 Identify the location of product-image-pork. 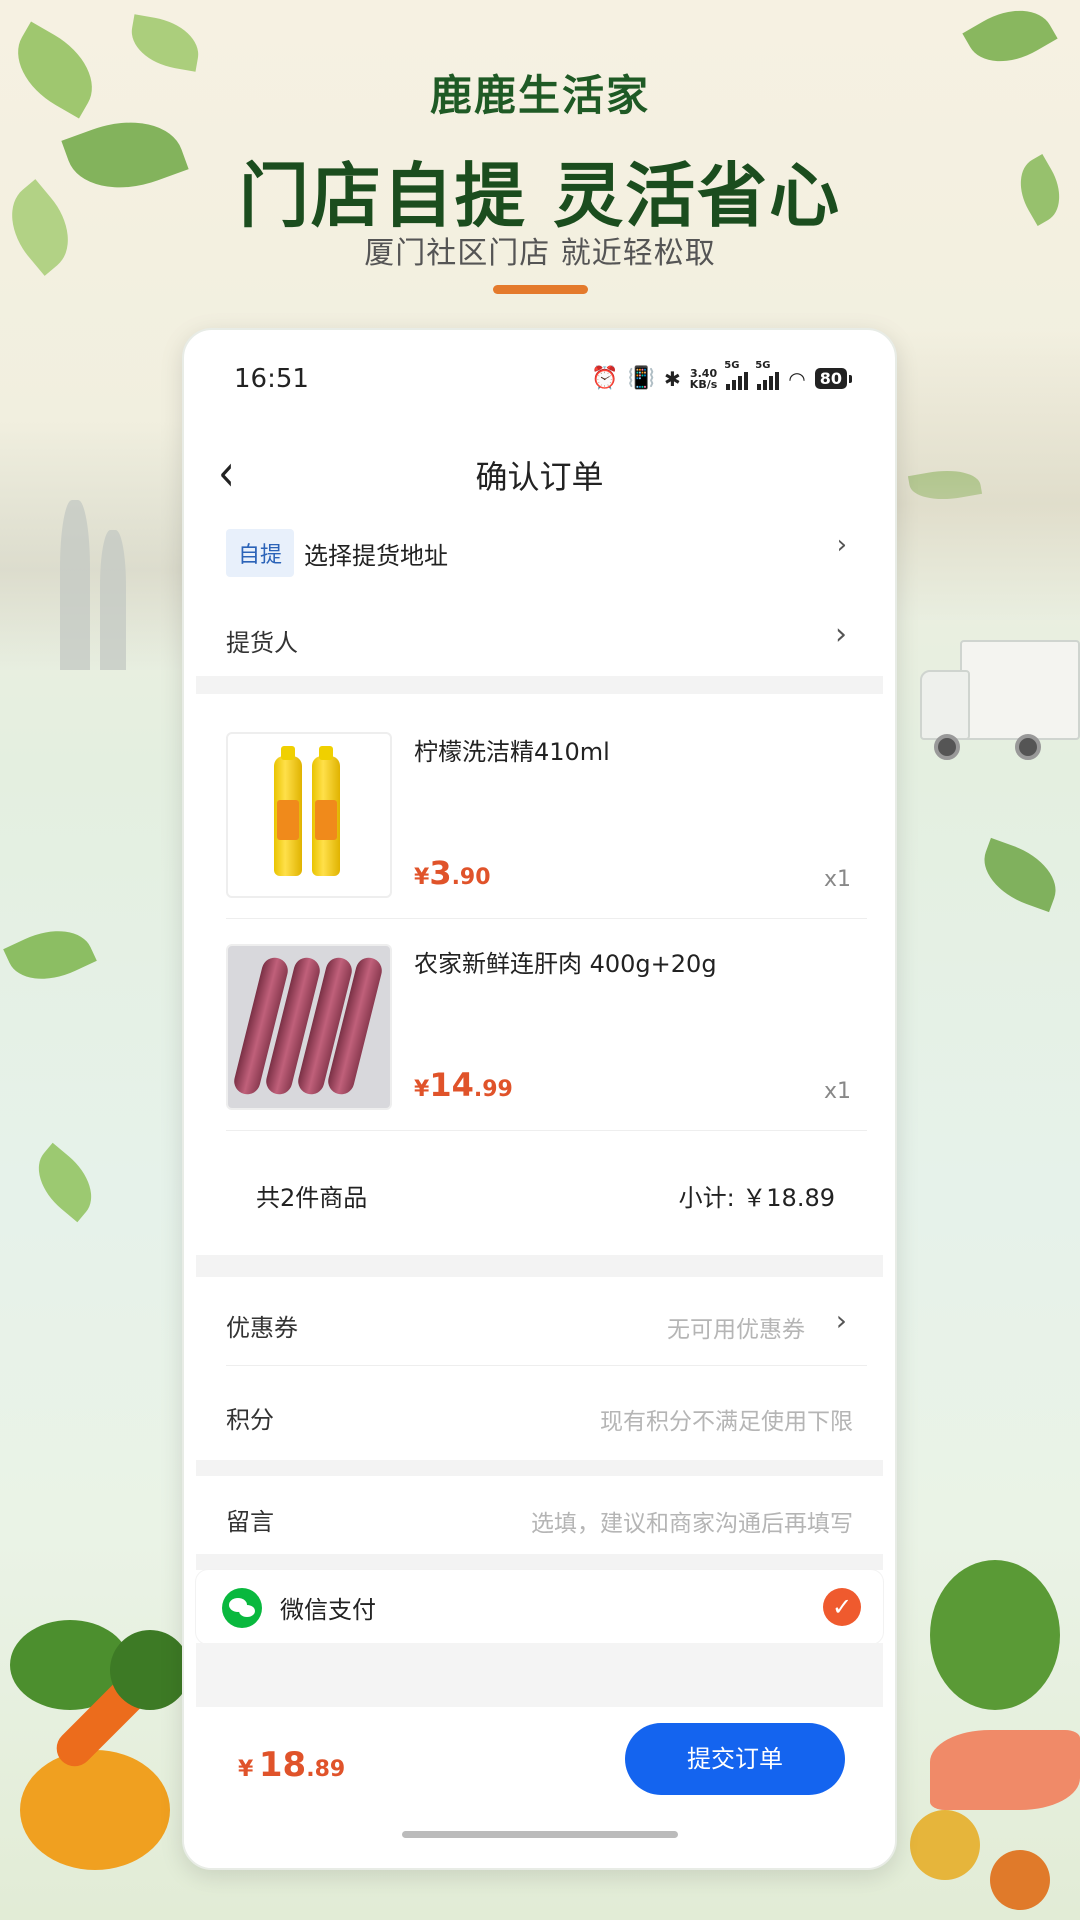
(309, 1027).